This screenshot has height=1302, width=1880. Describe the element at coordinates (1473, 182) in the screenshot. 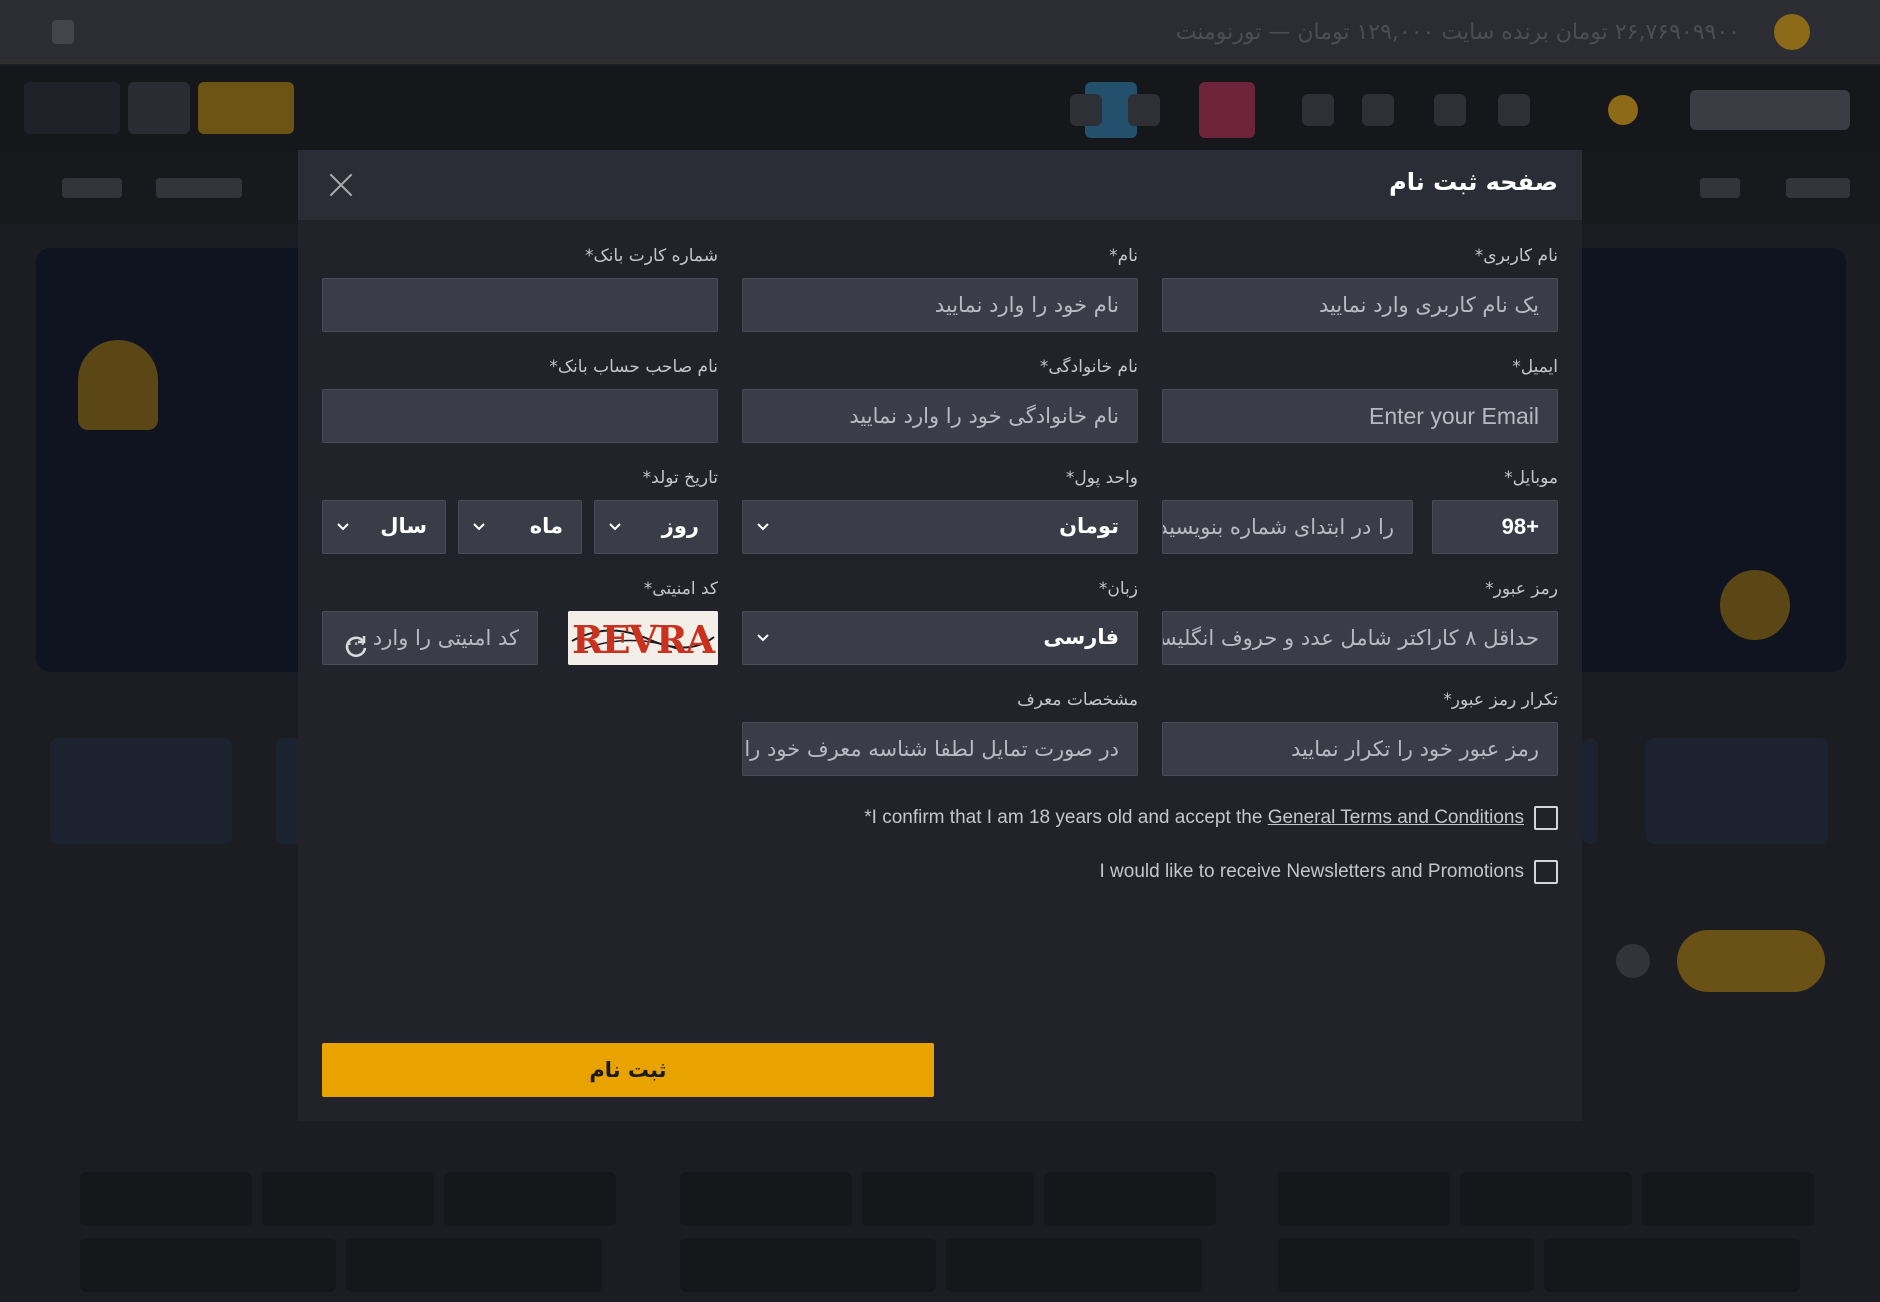

I see `modal-title: صفحه ثبت نام` at that location.